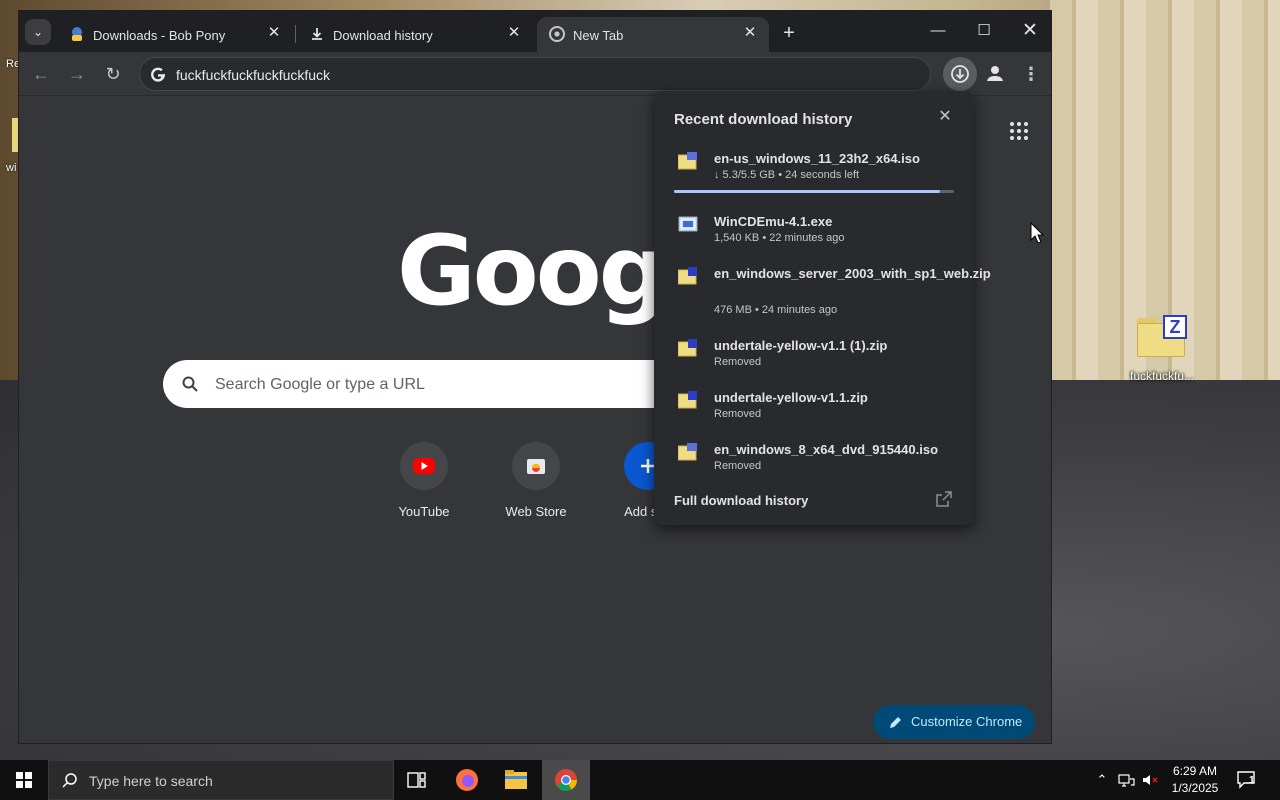 This screenshot has width=1280, height=800. Describe the element at coordinates (763, 119) in the screenshot. I see `download-bubble-title: Recent download history` at that location.